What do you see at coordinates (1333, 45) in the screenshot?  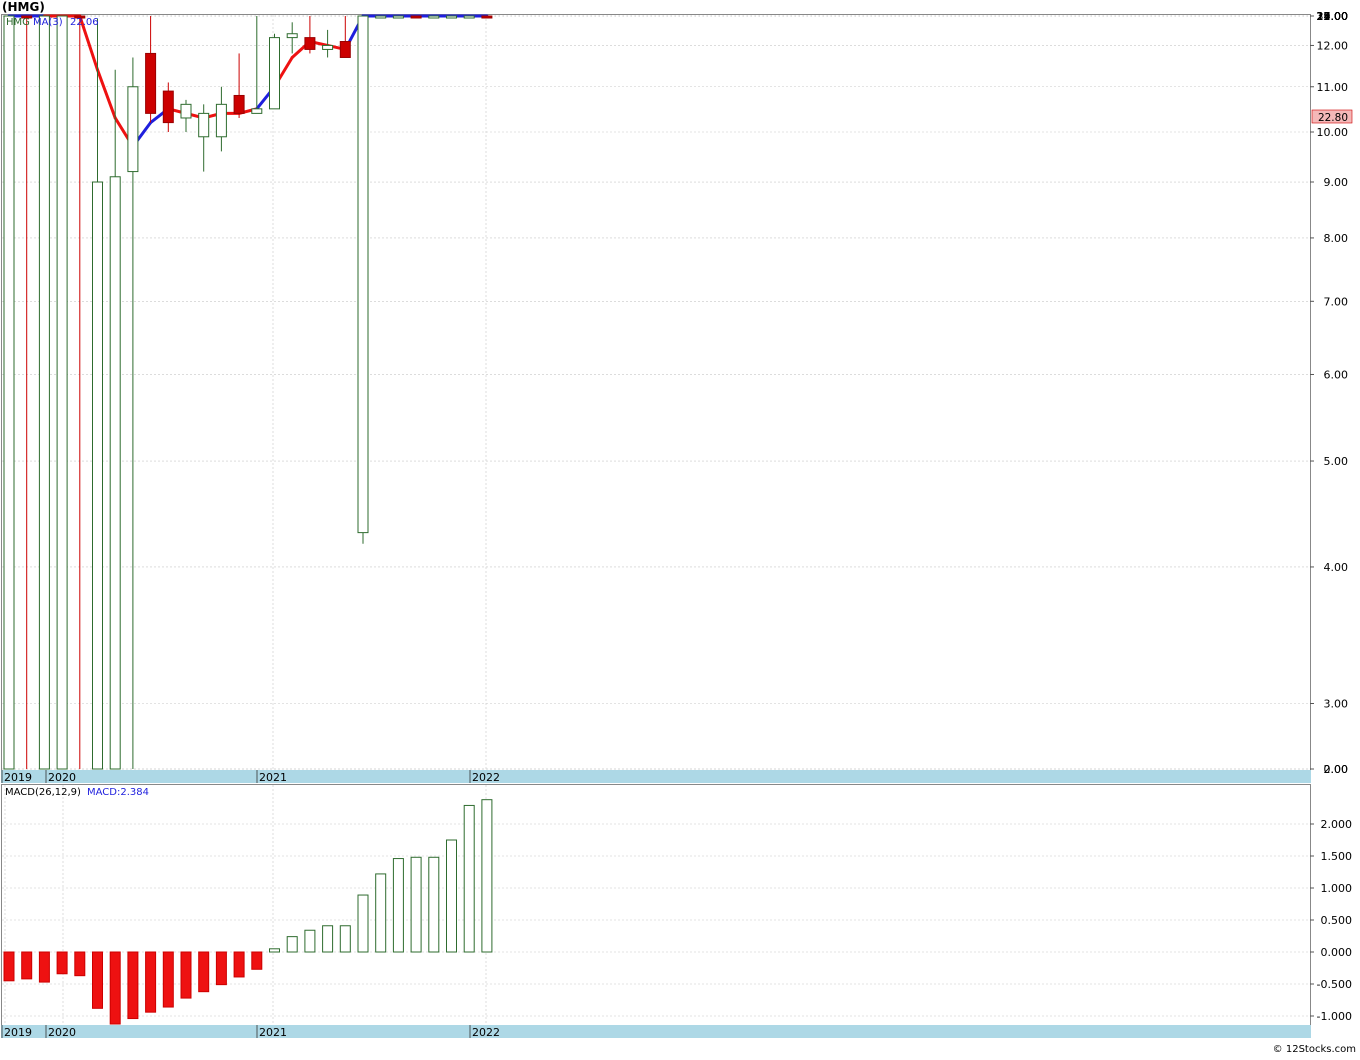 I see `price-tick-label: 12.00` at bounding box center [1333, 45].